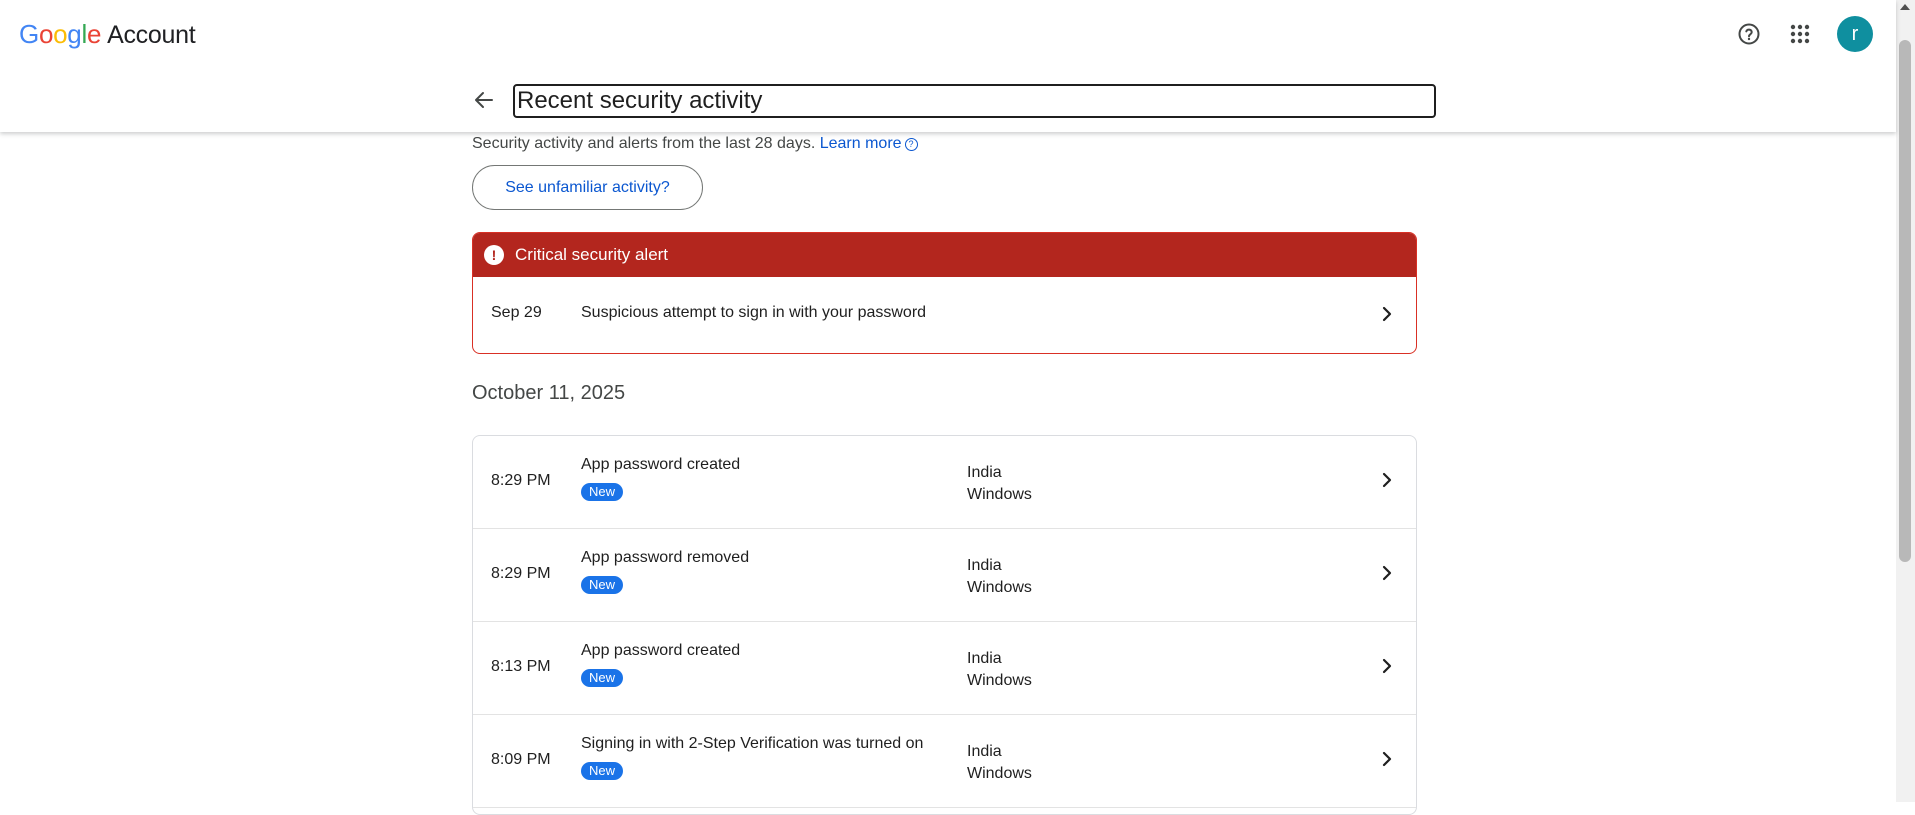 The image size is (1915, 815). I want to click on scrollbar-thumb, so click(1905, 301).